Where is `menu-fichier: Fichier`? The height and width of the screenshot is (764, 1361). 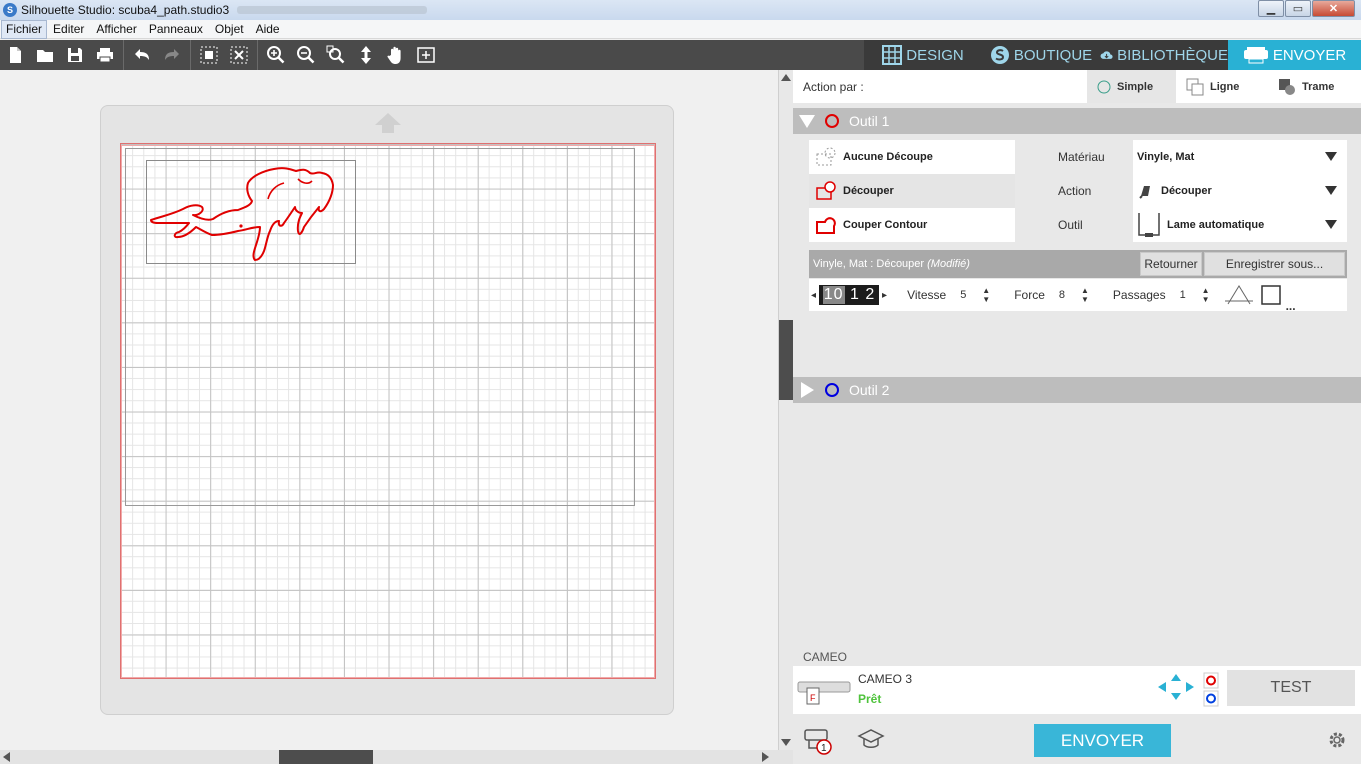 menu-fichier: Fichier is located at coordinates (24, 29).